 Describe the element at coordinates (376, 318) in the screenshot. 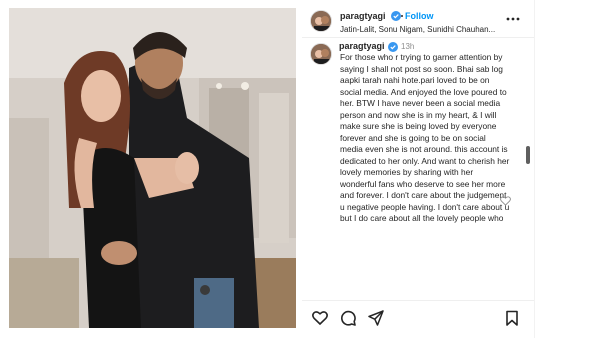

I see `share-icon` at that location.